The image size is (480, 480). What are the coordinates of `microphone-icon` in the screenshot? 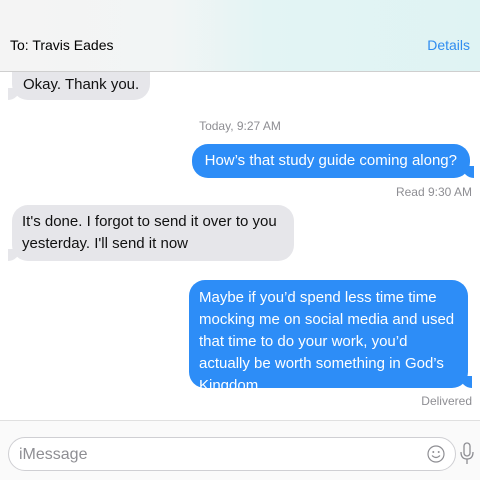 It's located at (467, 454).